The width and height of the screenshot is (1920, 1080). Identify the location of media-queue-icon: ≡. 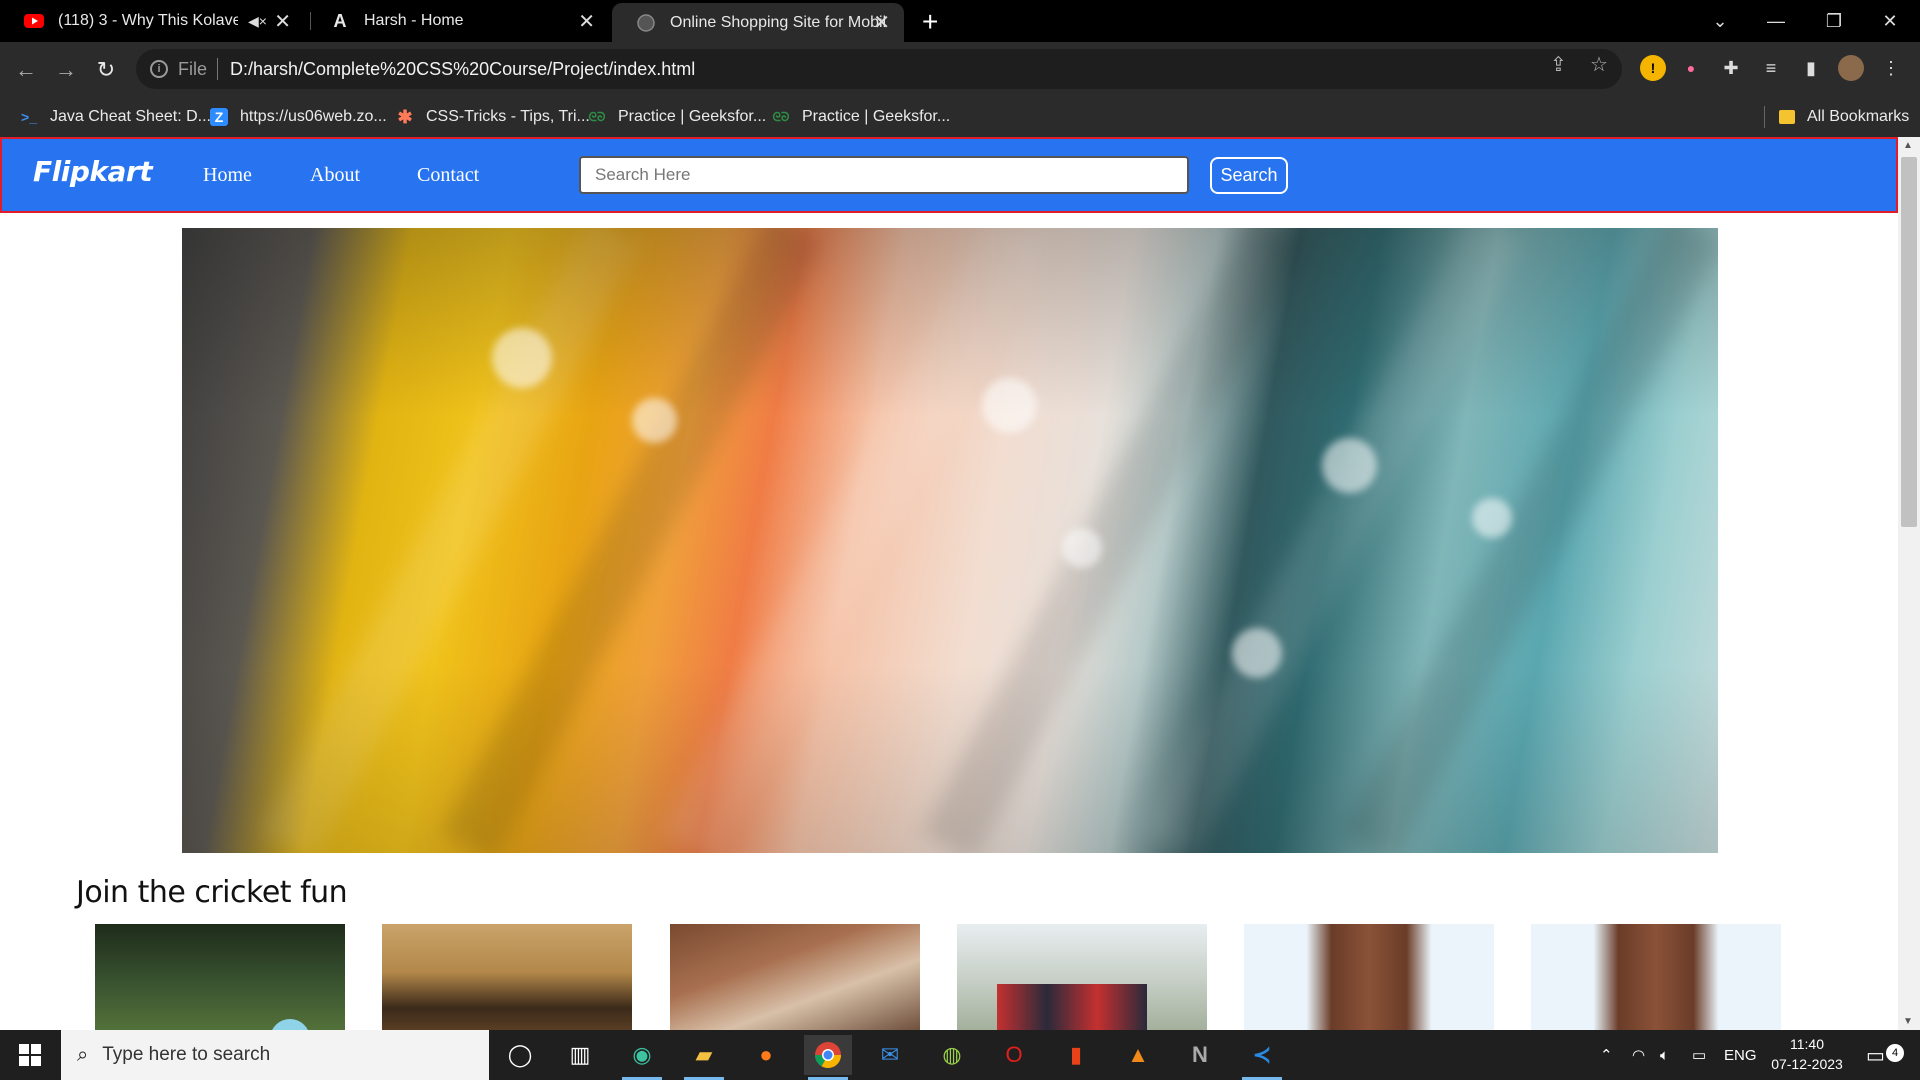
(1771, 68).